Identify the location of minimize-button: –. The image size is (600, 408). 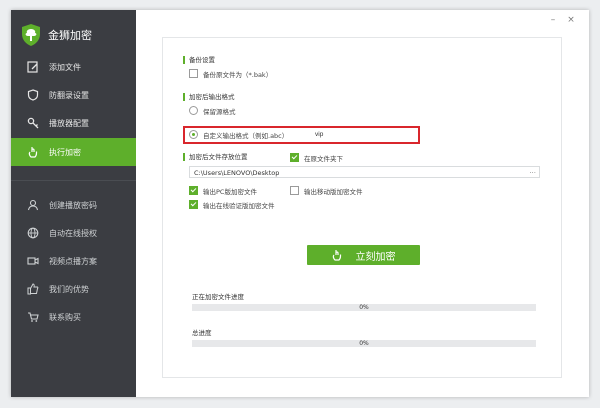
(553, 20).